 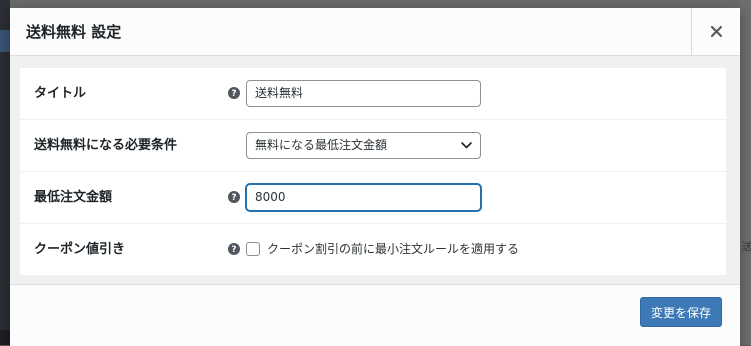 I want to click on background-edge-text: 送, so click(x=746, y=247).